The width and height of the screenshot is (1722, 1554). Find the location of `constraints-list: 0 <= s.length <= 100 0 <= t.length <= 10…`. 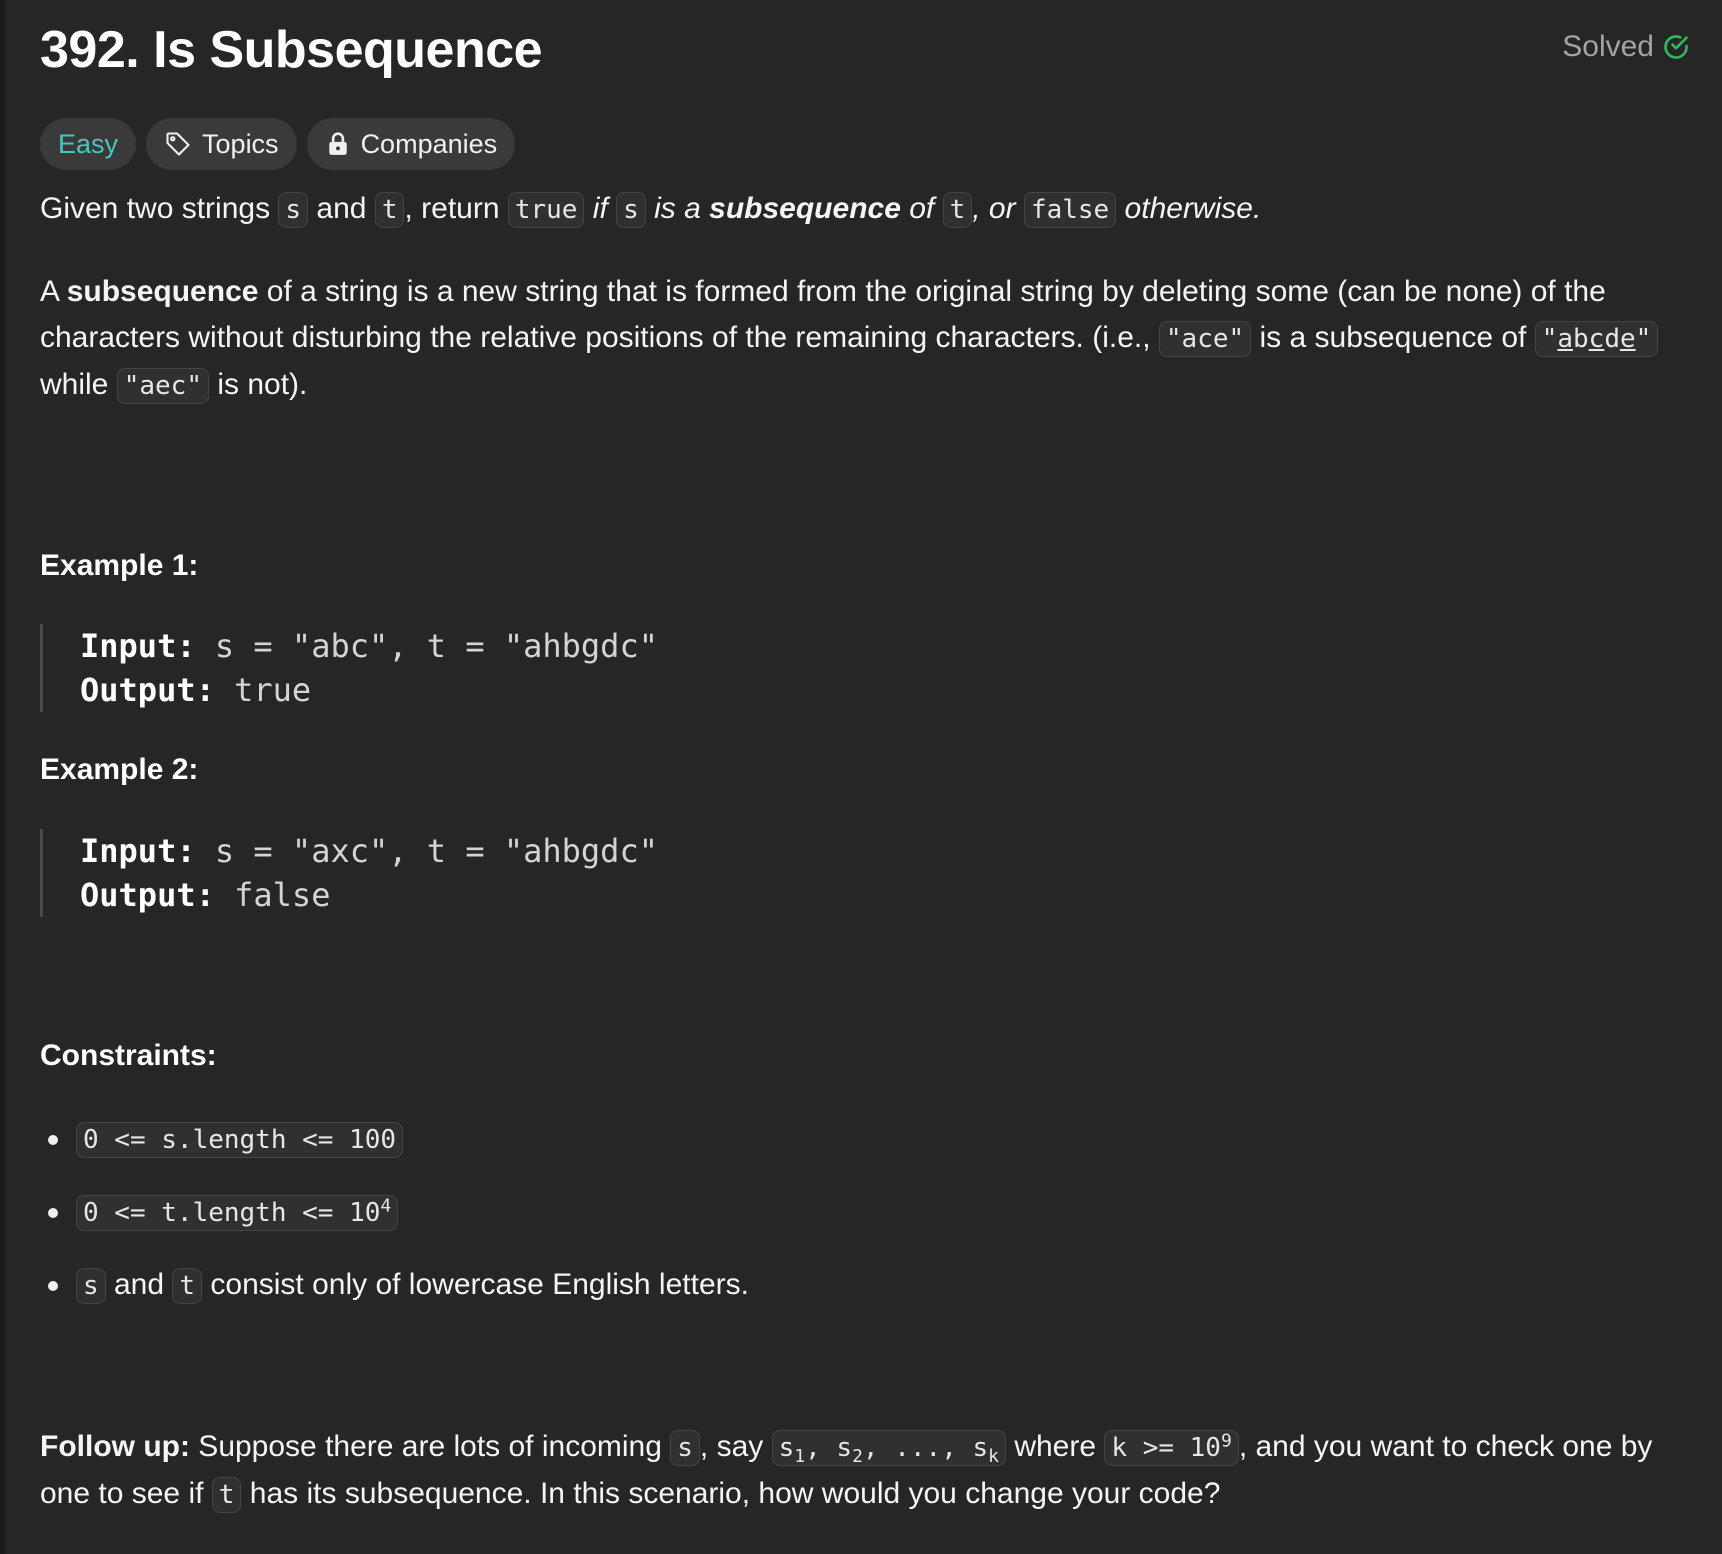

constraints-list: 0 <= s.length <= 100 0 <= t.length <= 10… is located at coordinates (394, 1225).